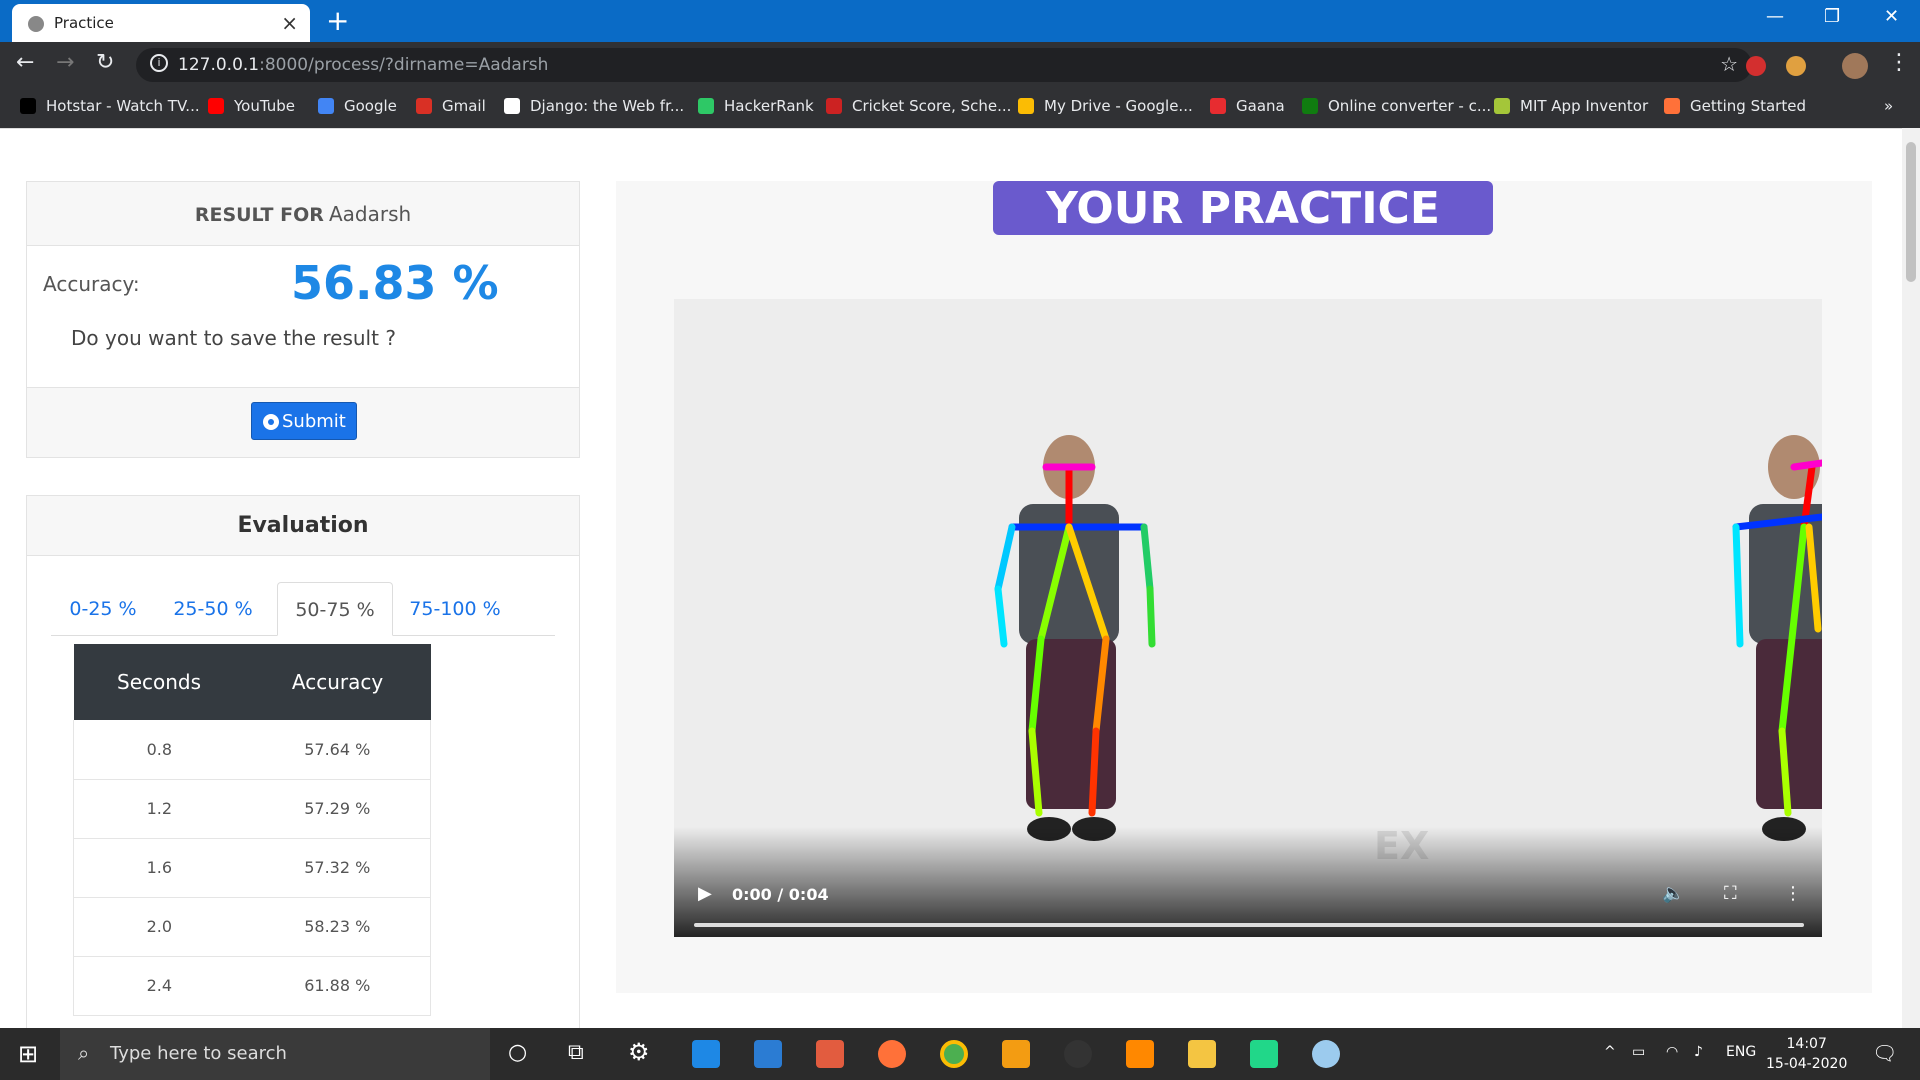 Image resolution: width=1920 pixels, height=1080 pixels. What do you see at coordinates (1140, 1054) in the screenshot?
I see `vlc-icon` at bounding box center [1140, 1054].